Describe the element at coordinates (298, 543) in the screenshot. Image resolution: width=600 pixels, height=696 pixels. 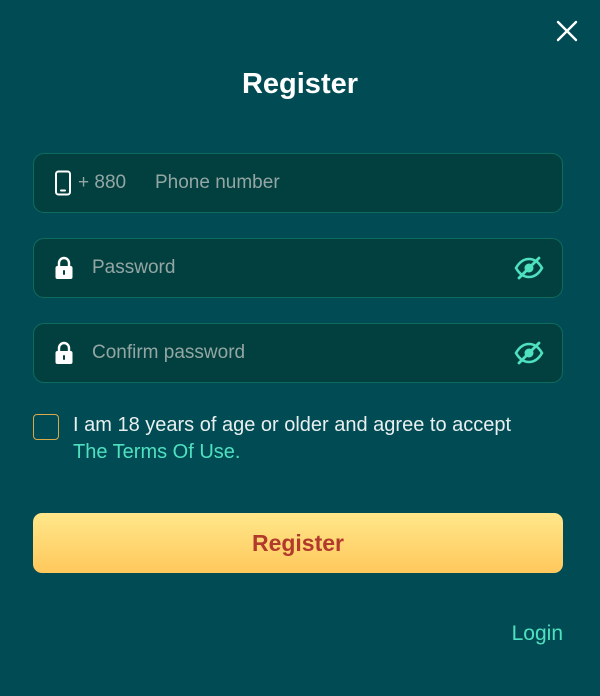
I see `register-button: Register` at that location.